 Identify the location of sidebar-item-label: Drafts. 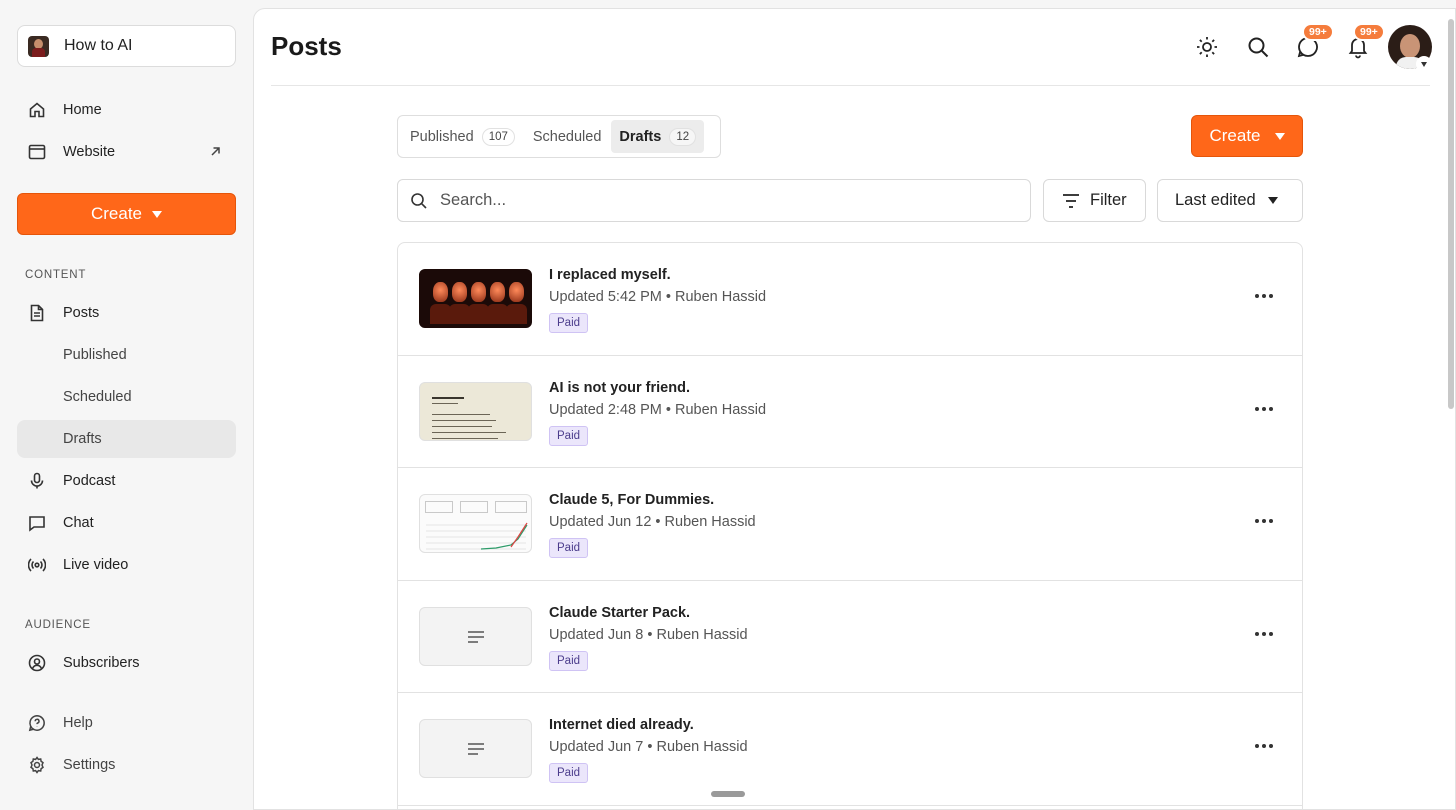
(82, 439).